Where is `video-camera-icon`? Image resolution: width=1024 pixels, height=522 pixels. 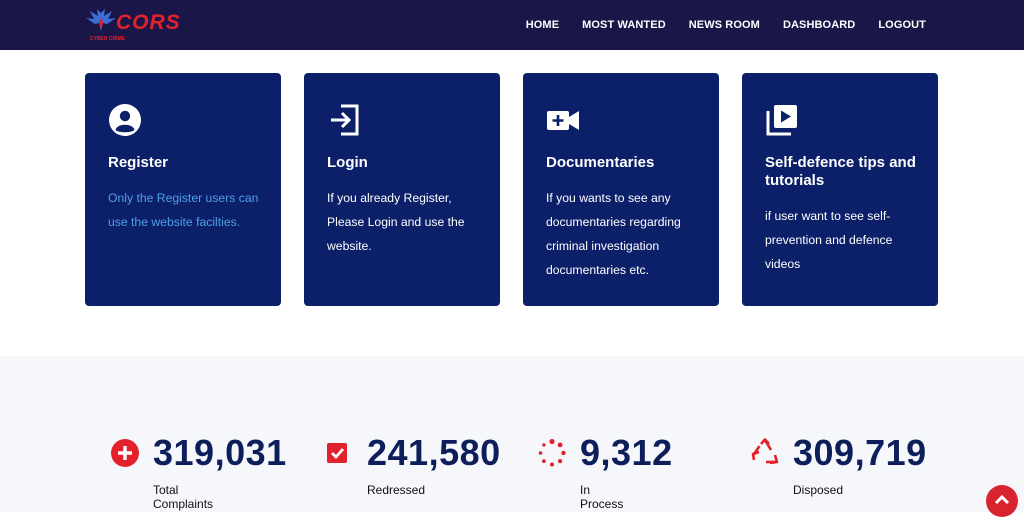
video-camera-icon is located at coordinates (563, 120).